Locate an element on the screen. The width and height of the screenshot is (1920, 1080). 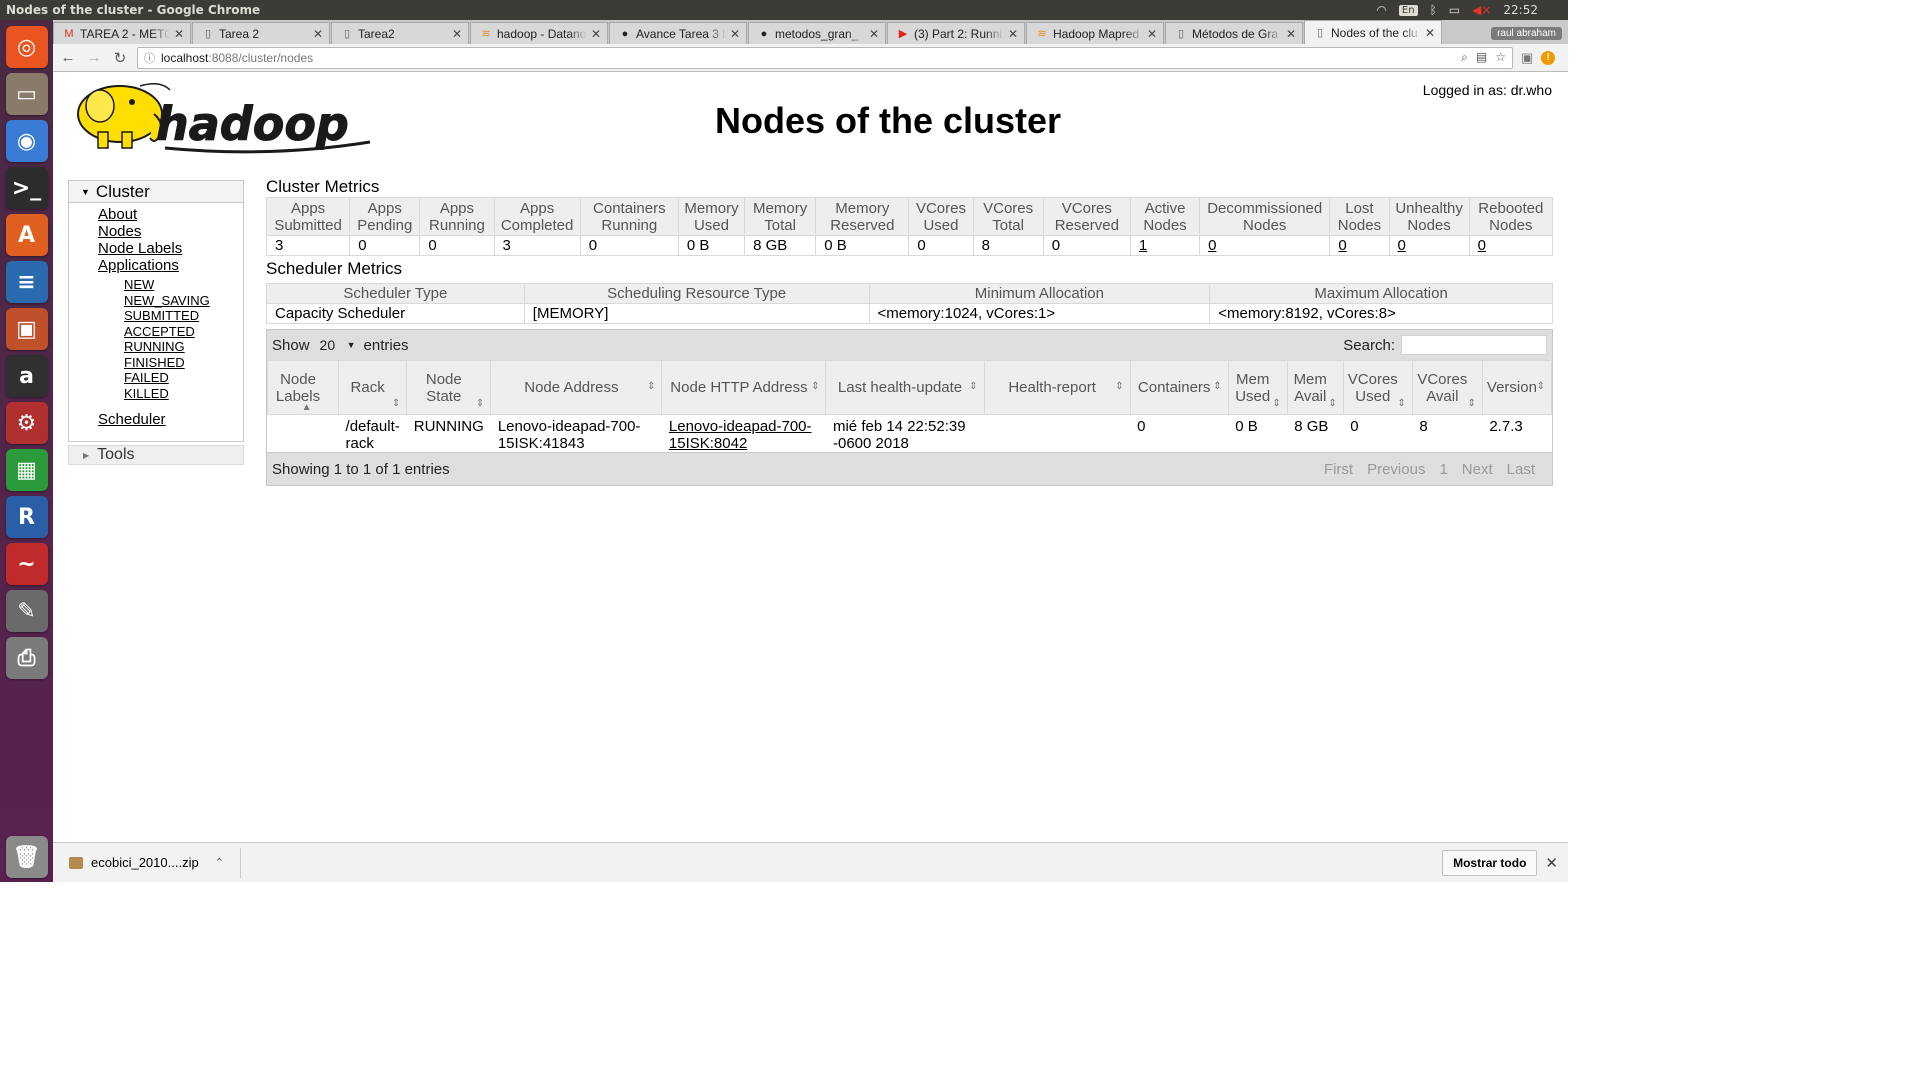
address-bar: ⓘ localhost:8088/cluster/nodes ⌕ ▤ ☆ is located at coordinates (825, 57).